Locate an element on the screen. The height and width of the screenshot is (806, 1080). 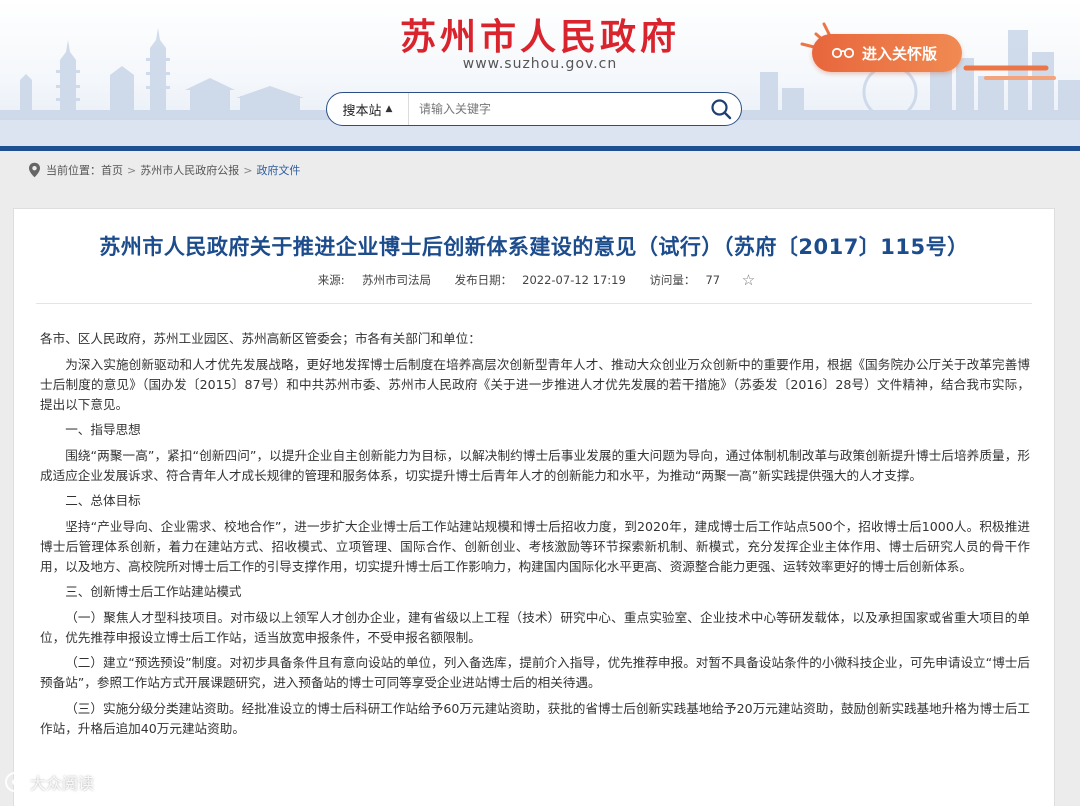
star-icon: ☆ is located at coordinates (748, 280).